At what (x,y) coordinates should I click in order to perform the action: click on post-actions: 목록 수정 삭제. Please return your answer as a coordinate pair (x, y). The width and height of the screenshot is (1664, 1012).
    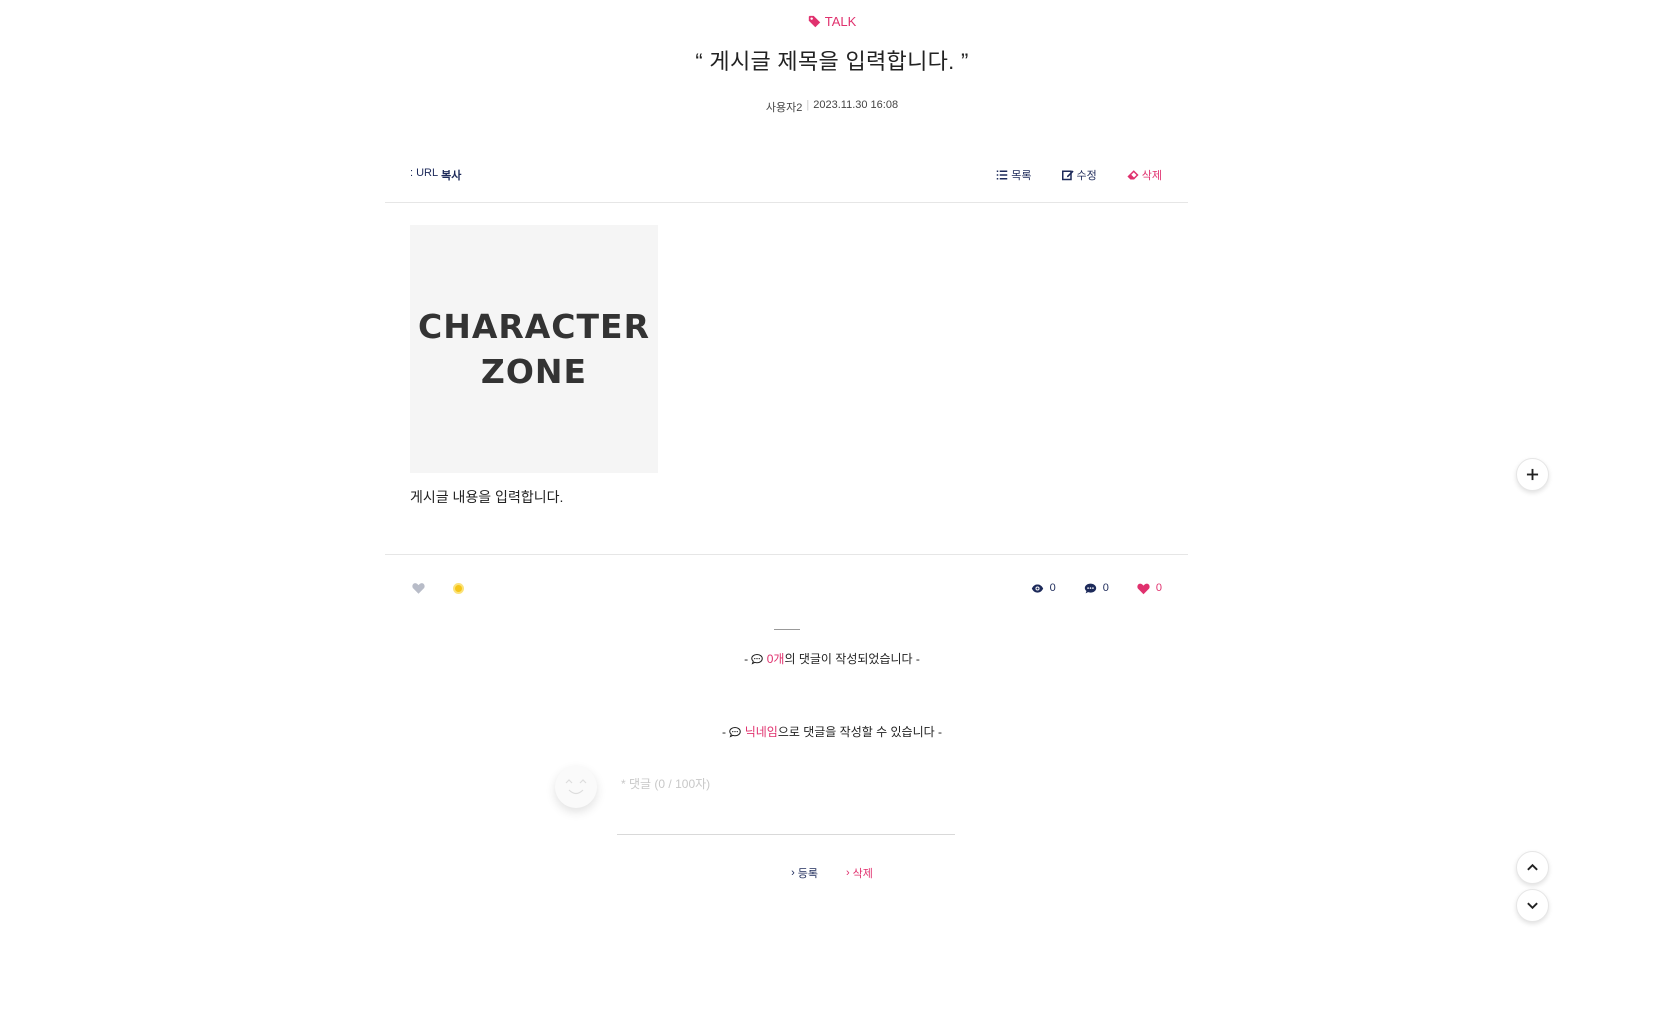
    Looking at the image, I should click on (1079, 175).